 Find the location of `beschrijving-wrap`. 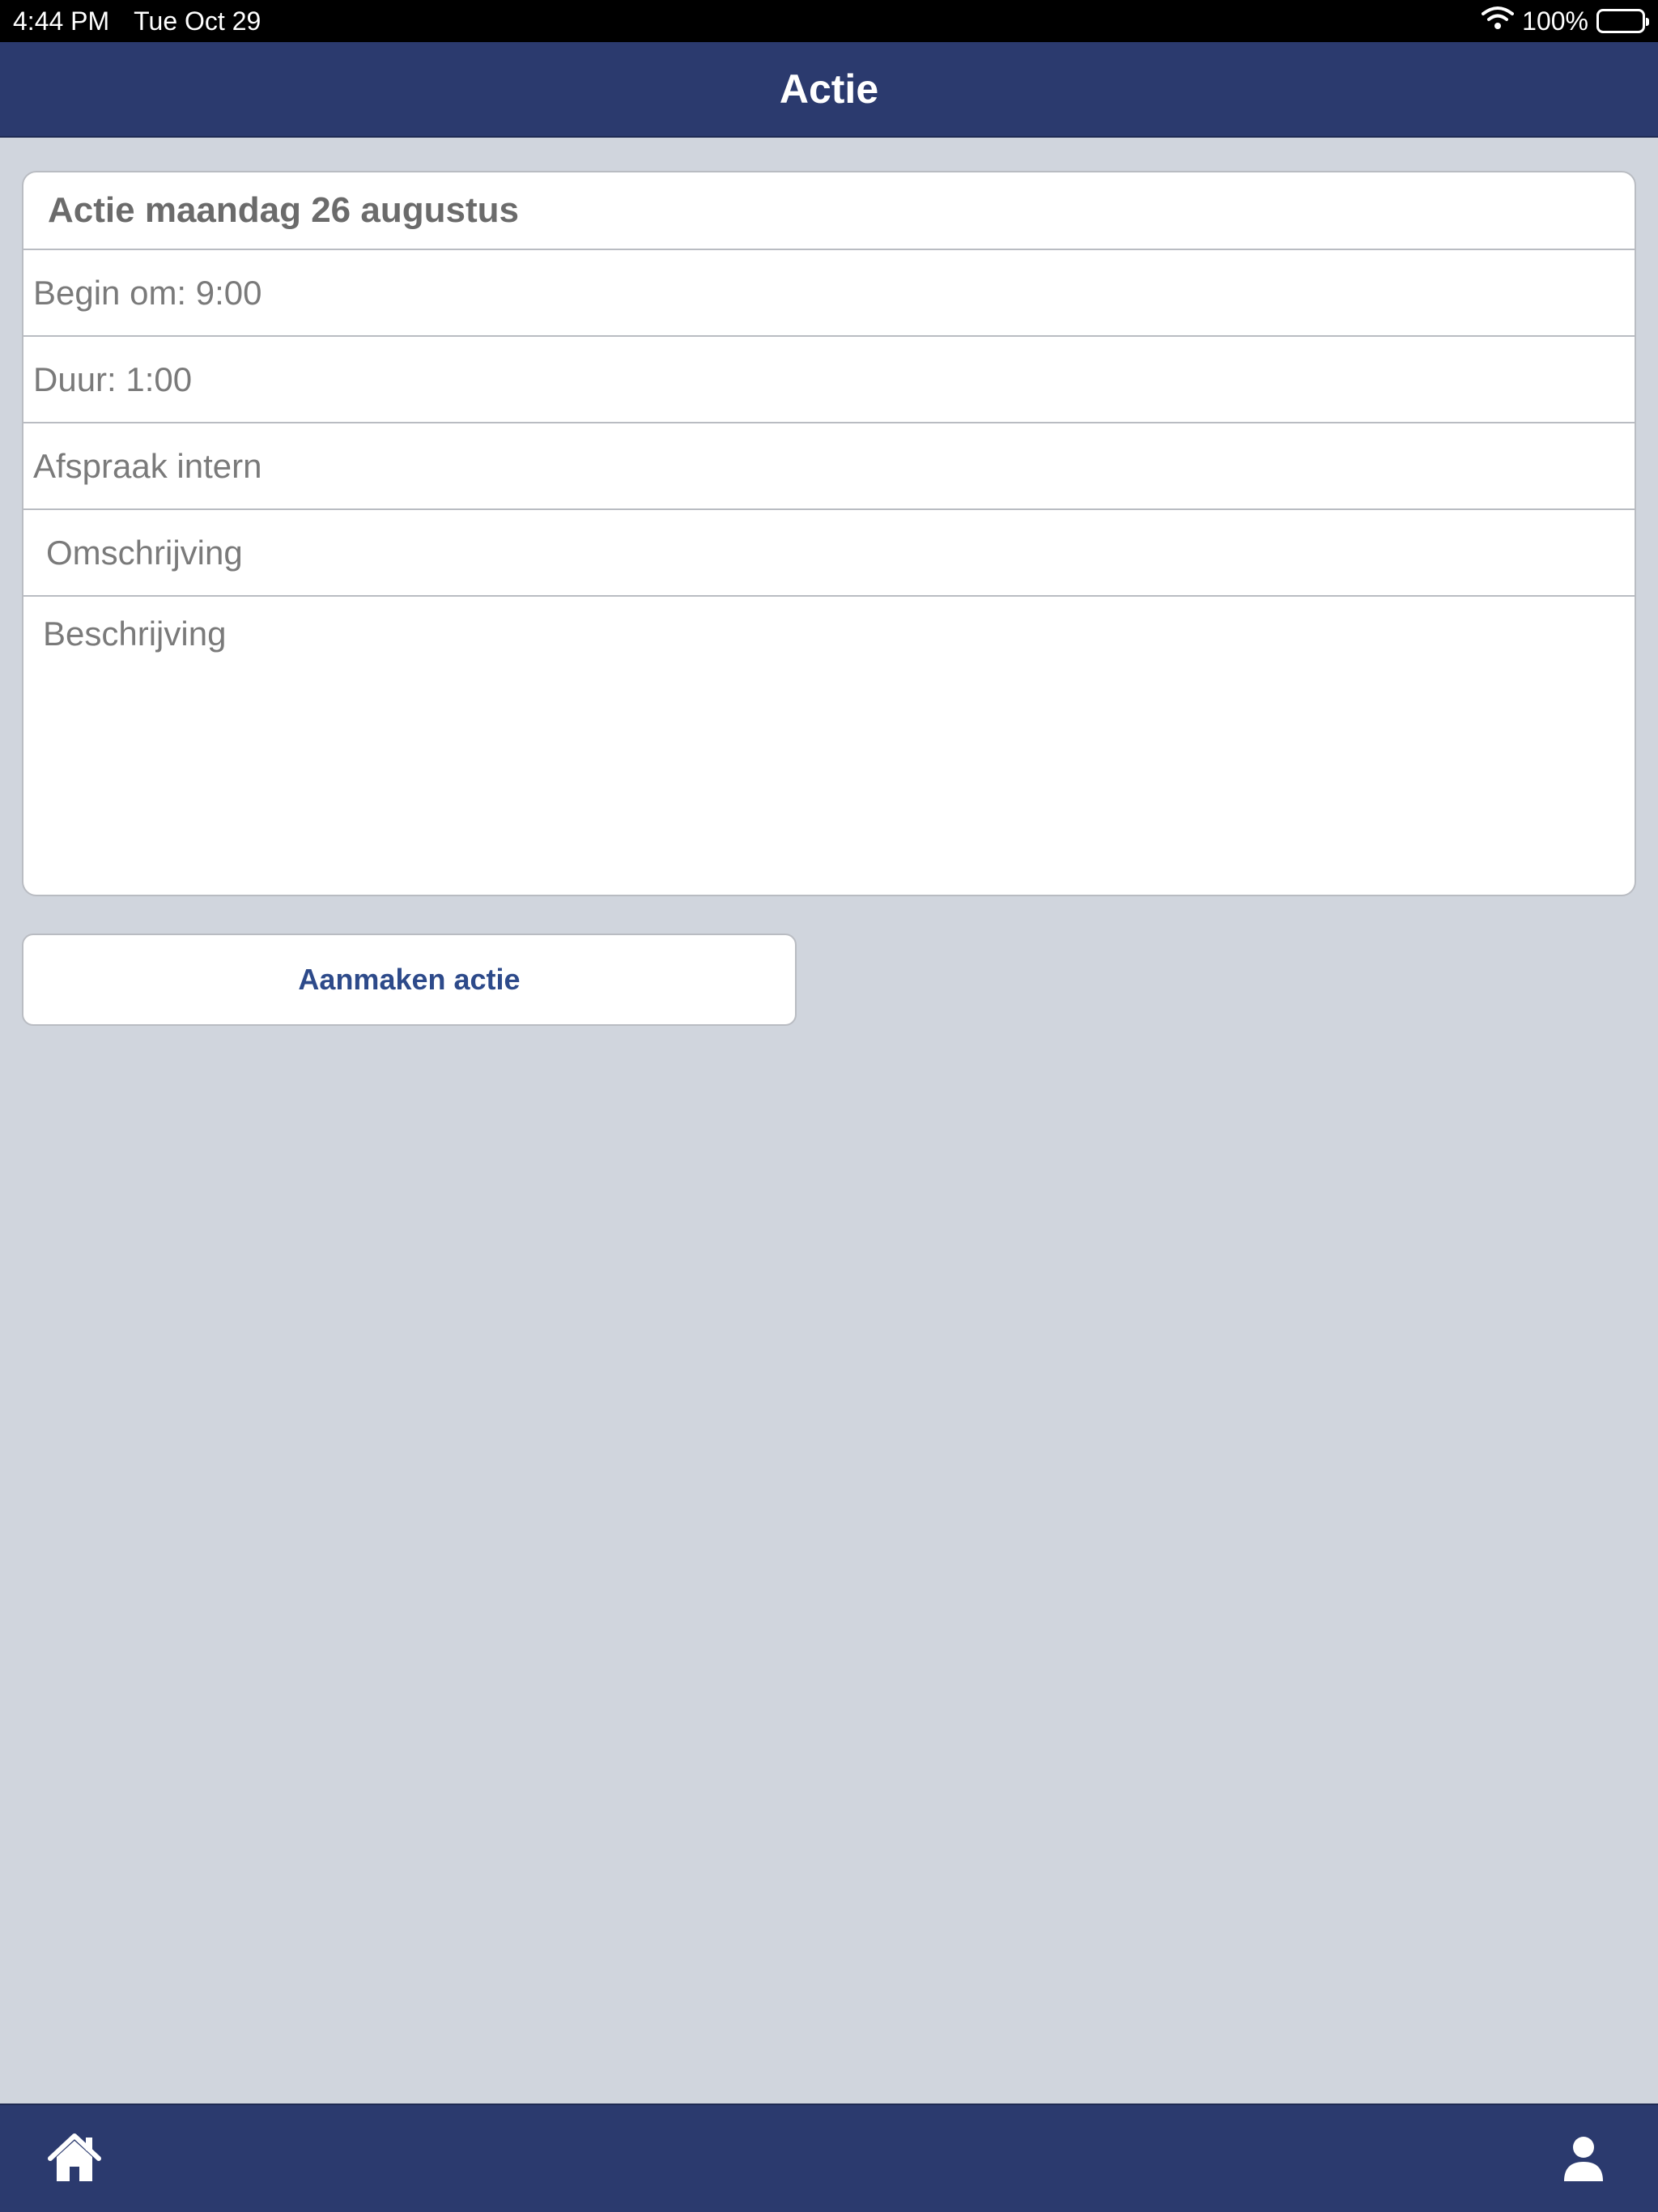

beschrijving-wrap is located at coordinates (829, 746).